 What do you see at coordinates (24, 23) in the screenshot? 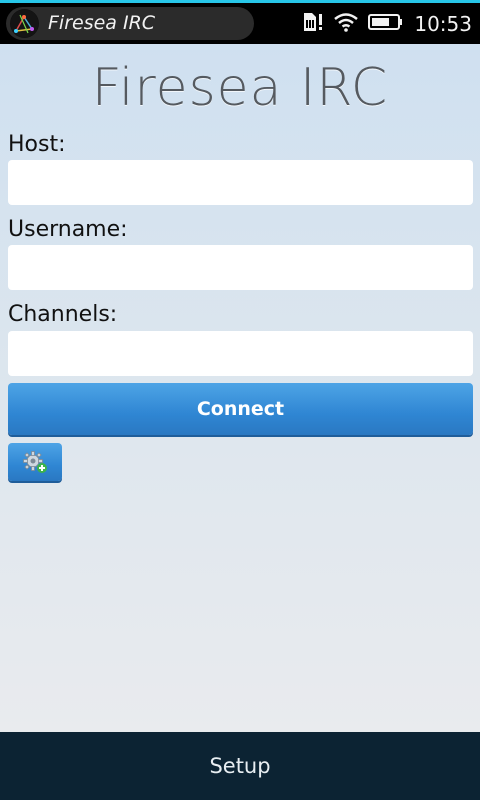
I see `app-logo-icon` at bounding box center [24, 23].